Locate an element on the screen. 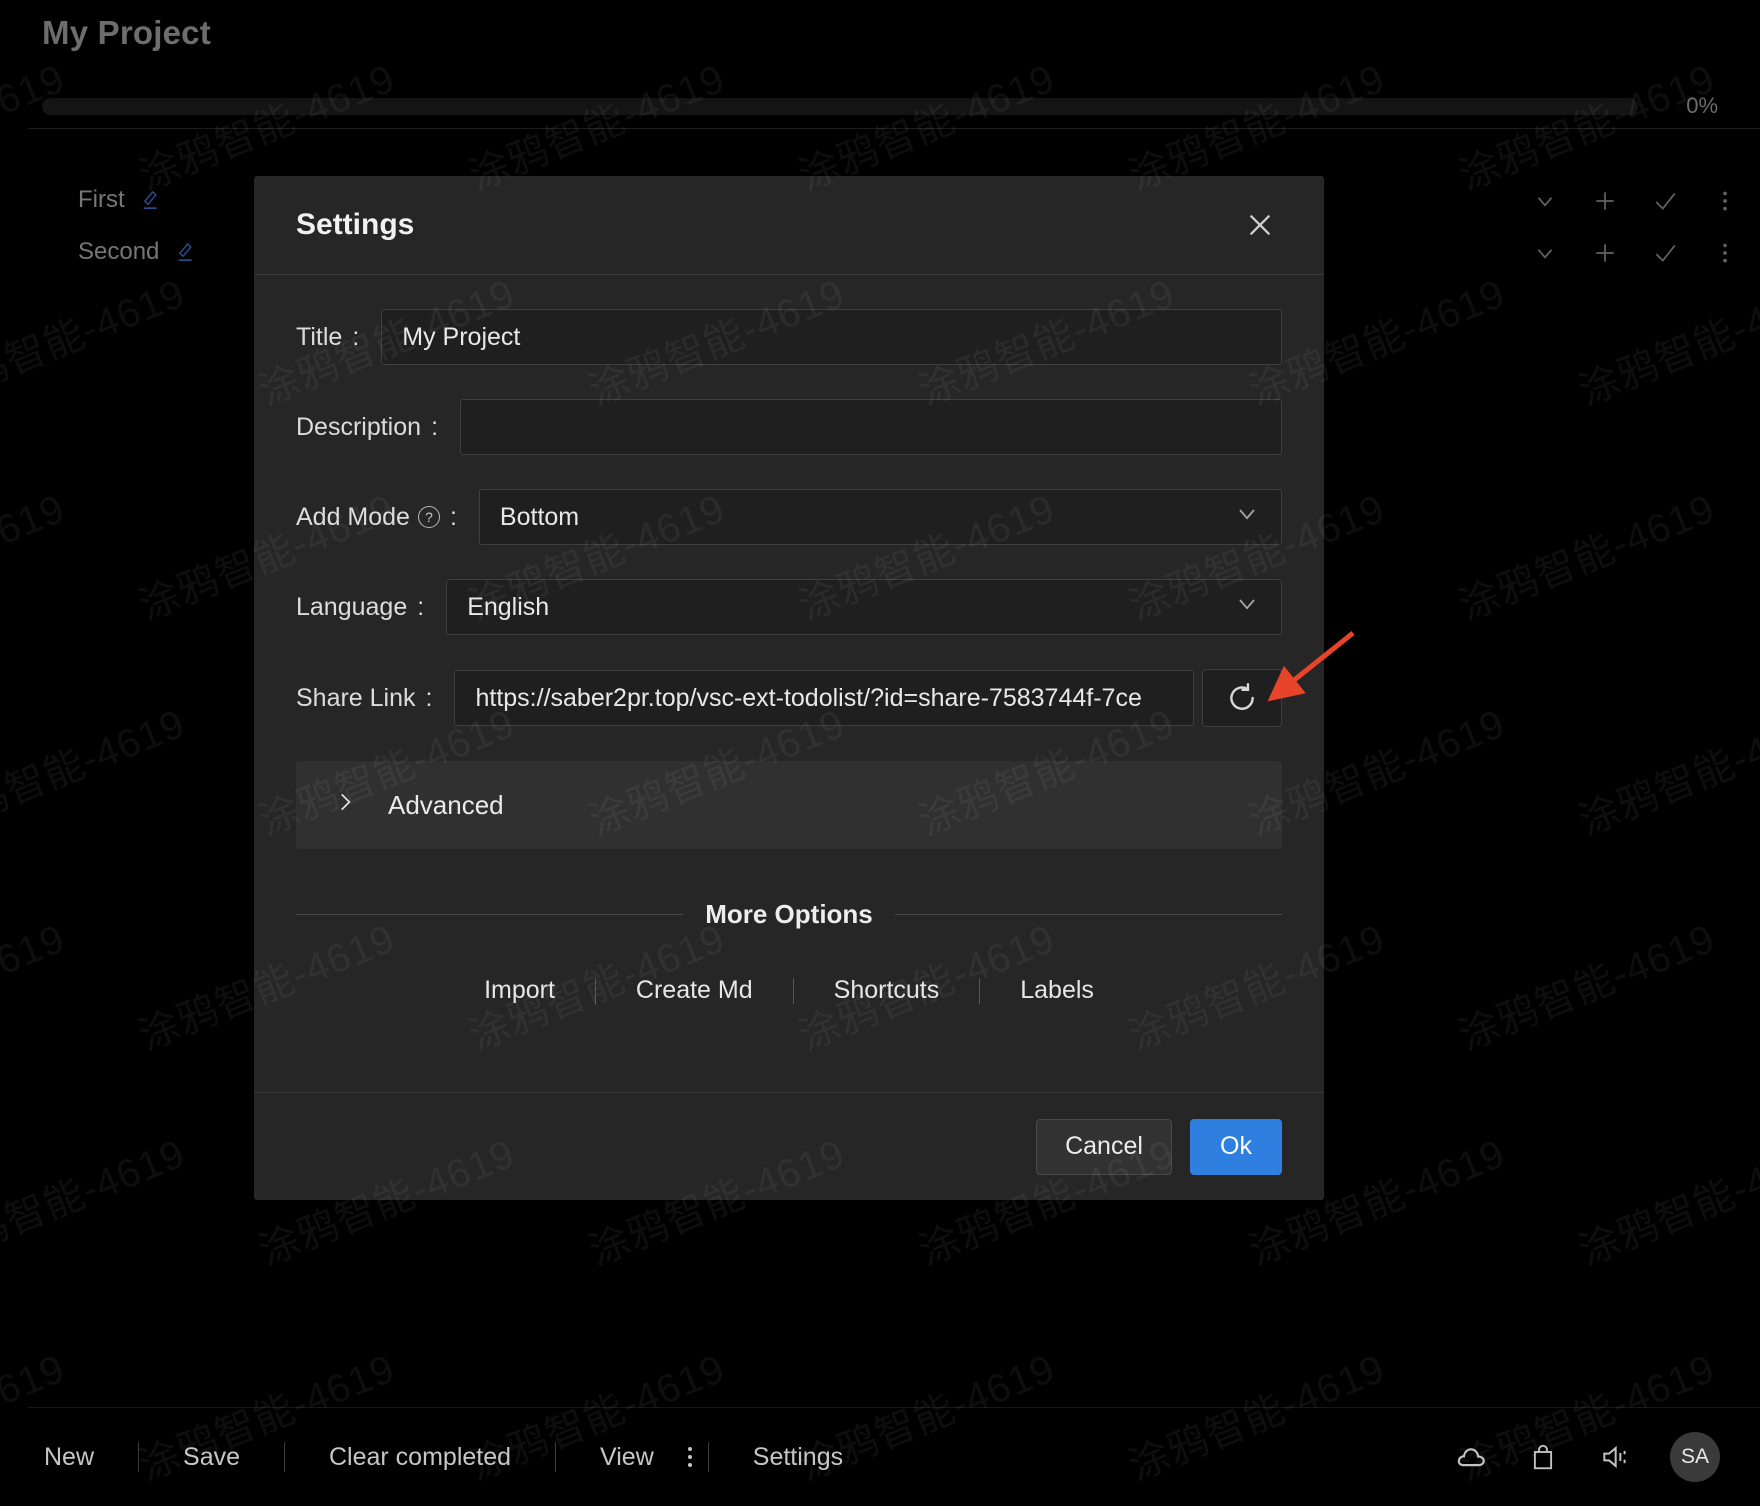 Image resolution: width=1760 pixels, height=1506 pixels. add-mode-label: Add Mode ?: is located at coordinates (376, 516).